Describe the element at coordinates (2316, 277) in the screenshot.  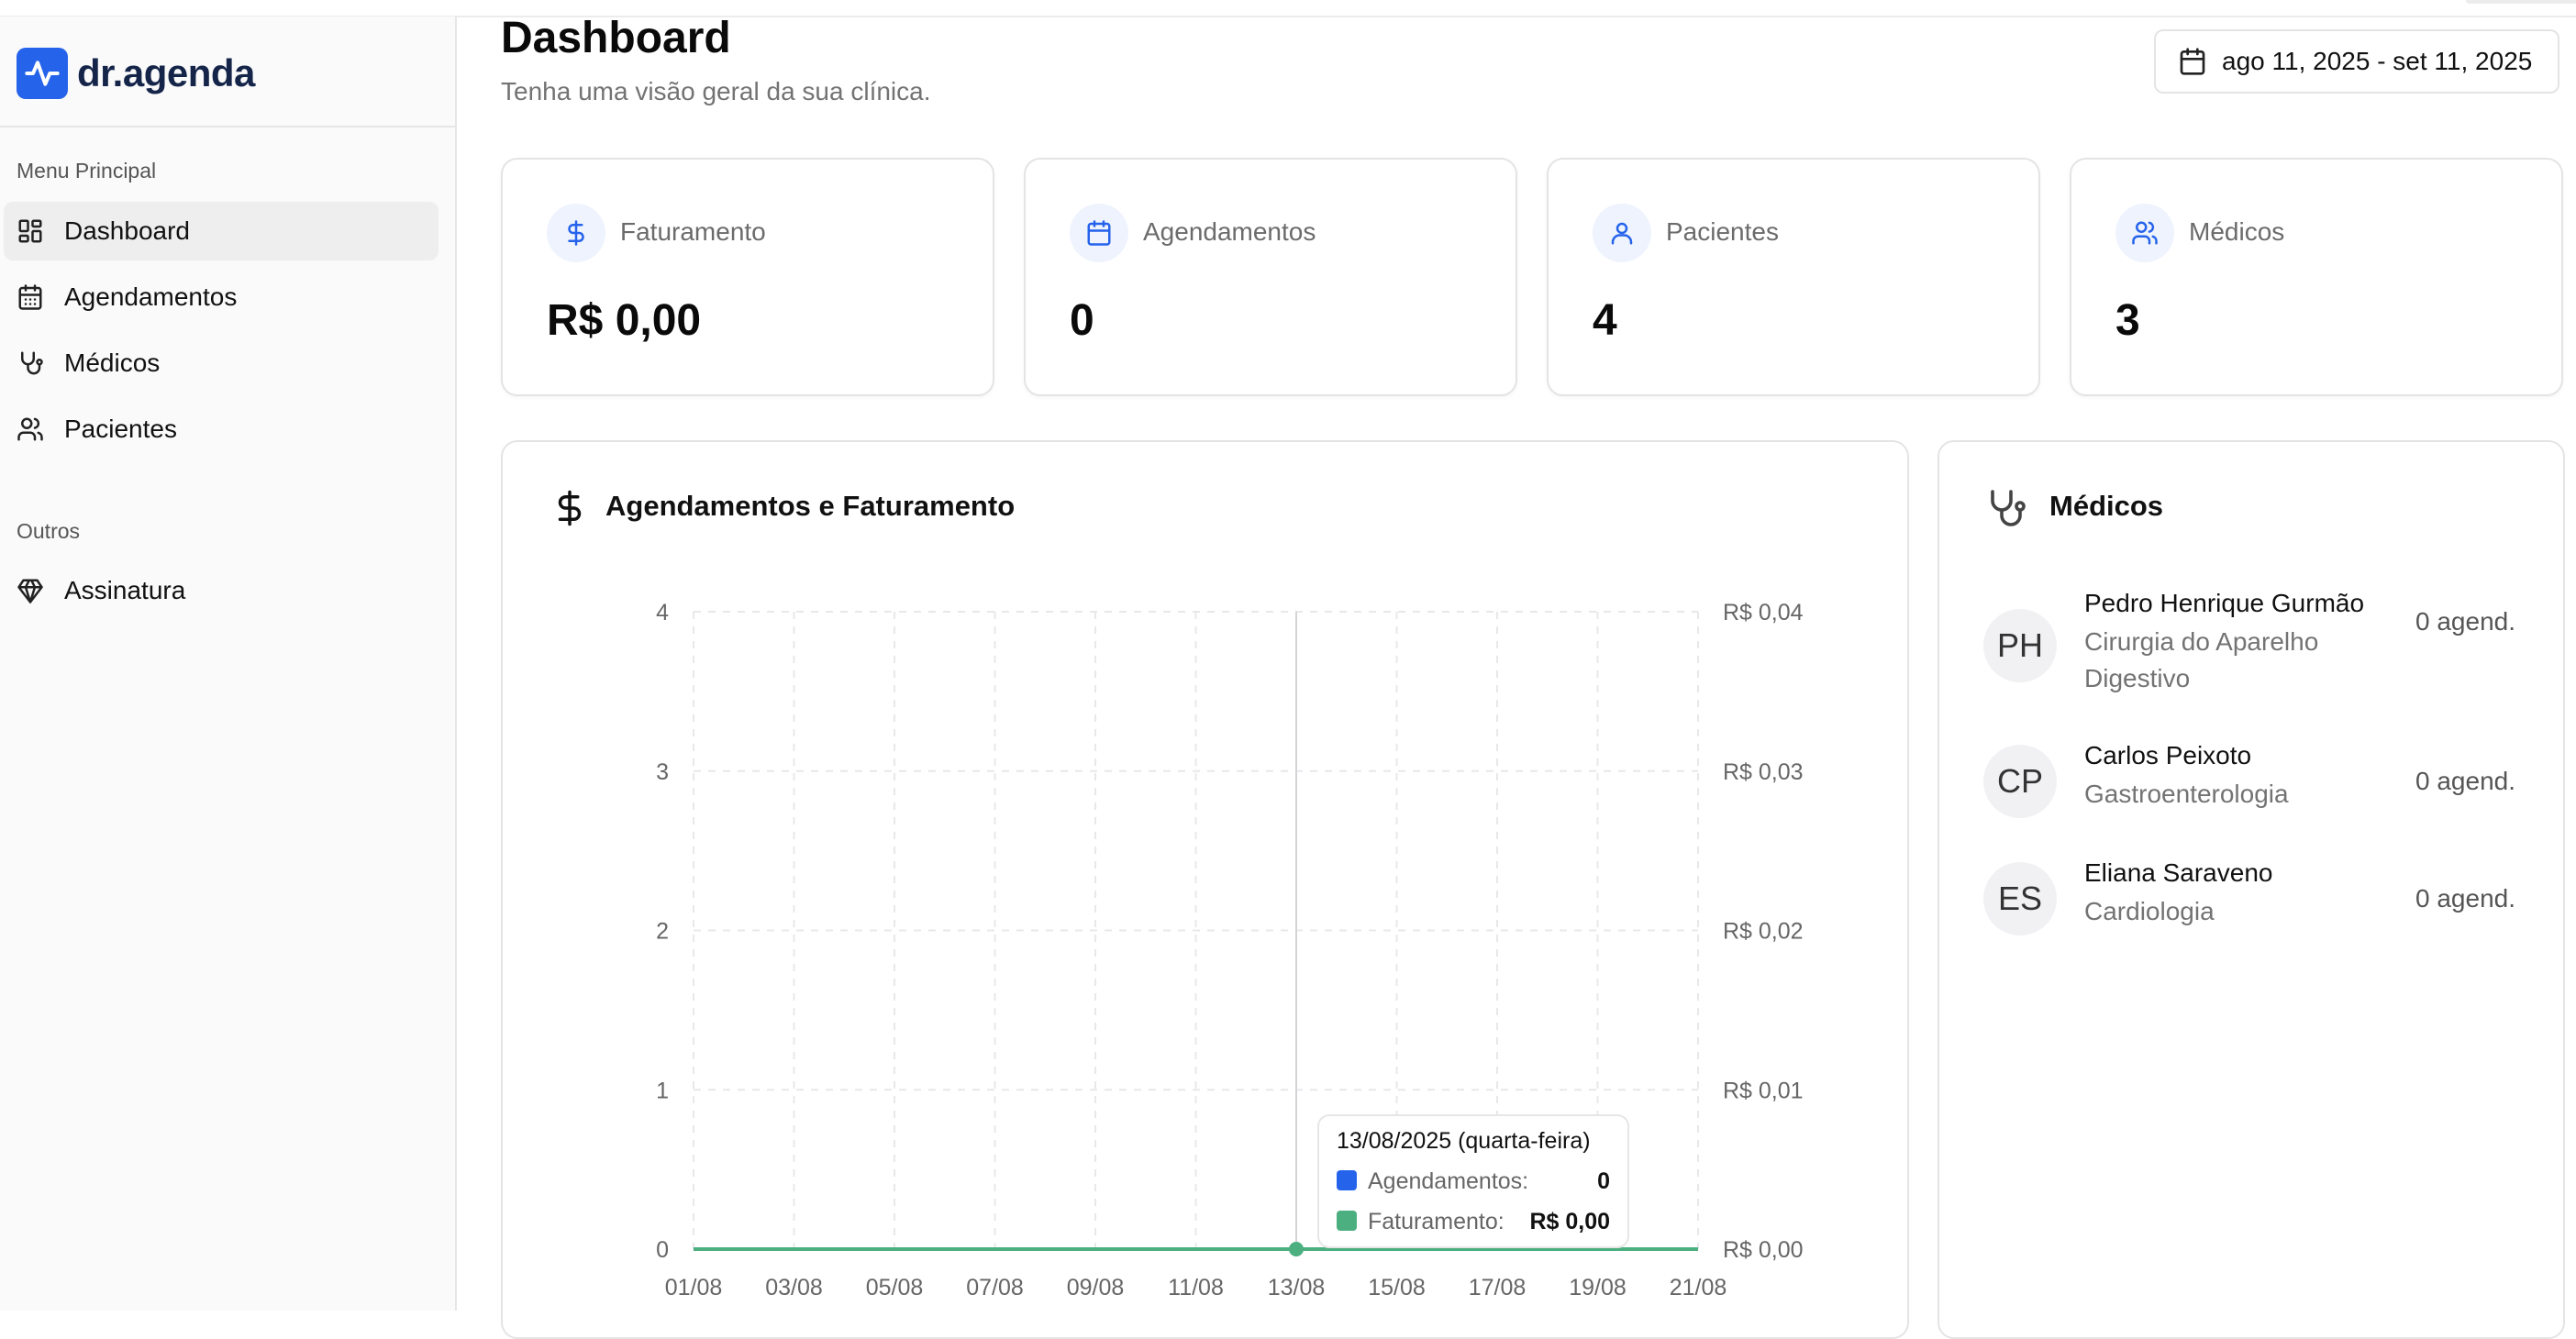
I see `stat-card-medicos: Médicos 3` at that location.